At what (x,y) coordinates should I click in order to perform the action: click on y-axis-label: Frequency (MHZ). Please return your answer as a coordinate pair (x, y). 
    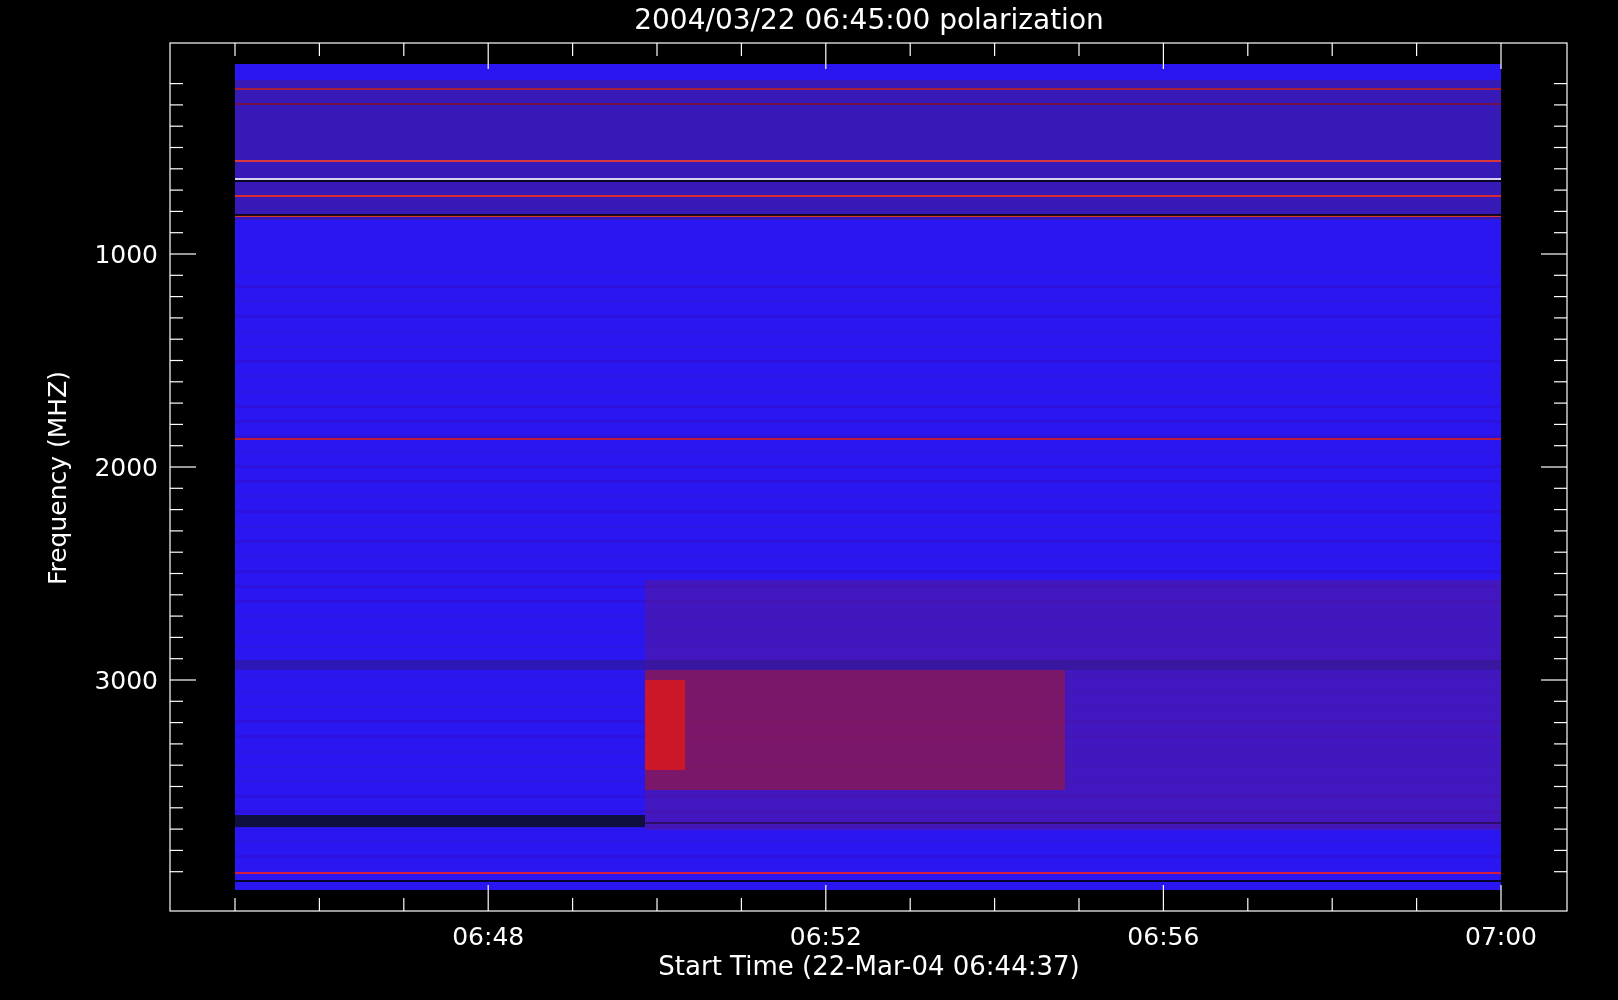
    Looking at the image, I should click on (57, 478).